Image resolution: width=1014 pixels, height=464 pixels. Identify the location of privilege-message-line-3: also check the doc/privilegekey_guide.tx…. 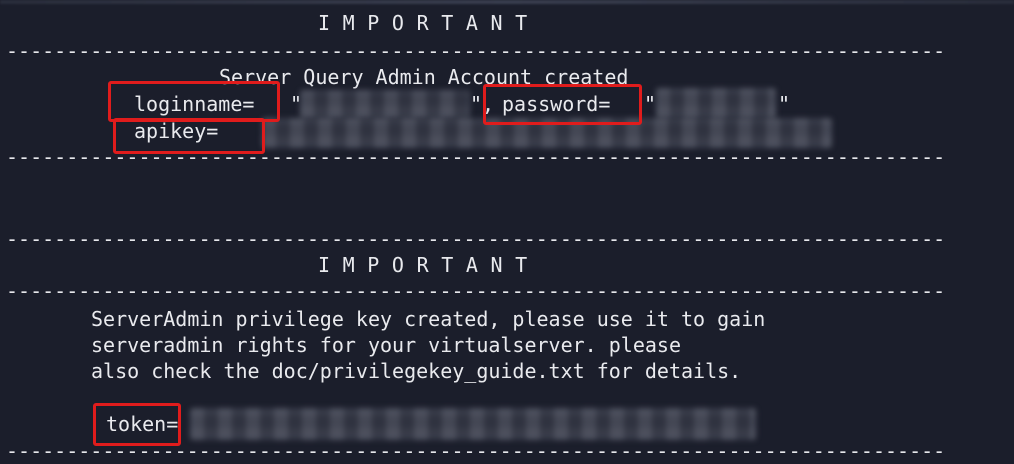
(416, 371).